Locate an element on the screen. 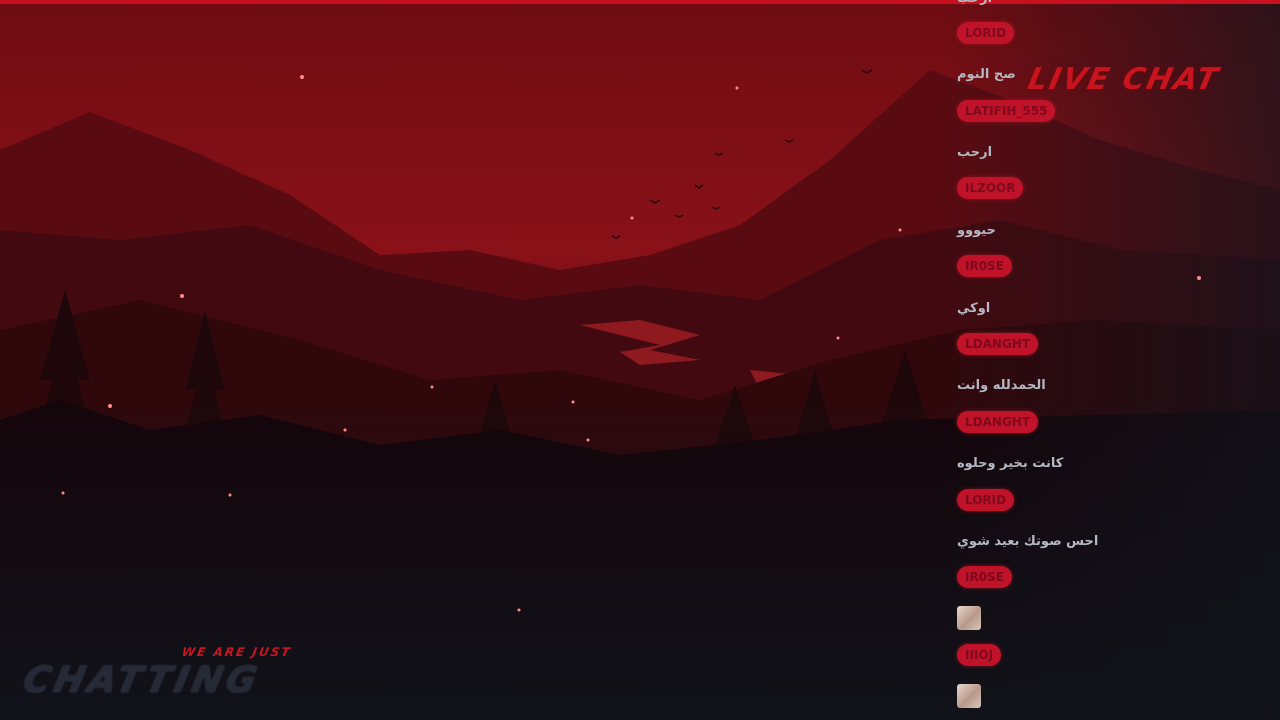 The height and width of the screenshot is (720, 1280). chat-message-text: احس صوتك بعيد شوي is located at coordinates (1028, 541).